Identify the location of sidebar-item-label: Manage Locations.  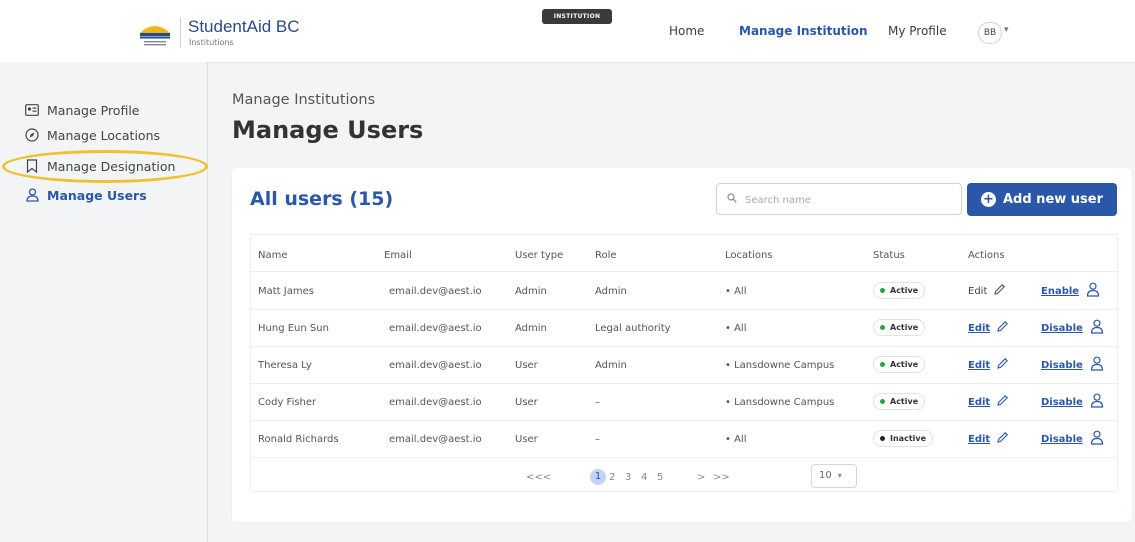
(104, 135).